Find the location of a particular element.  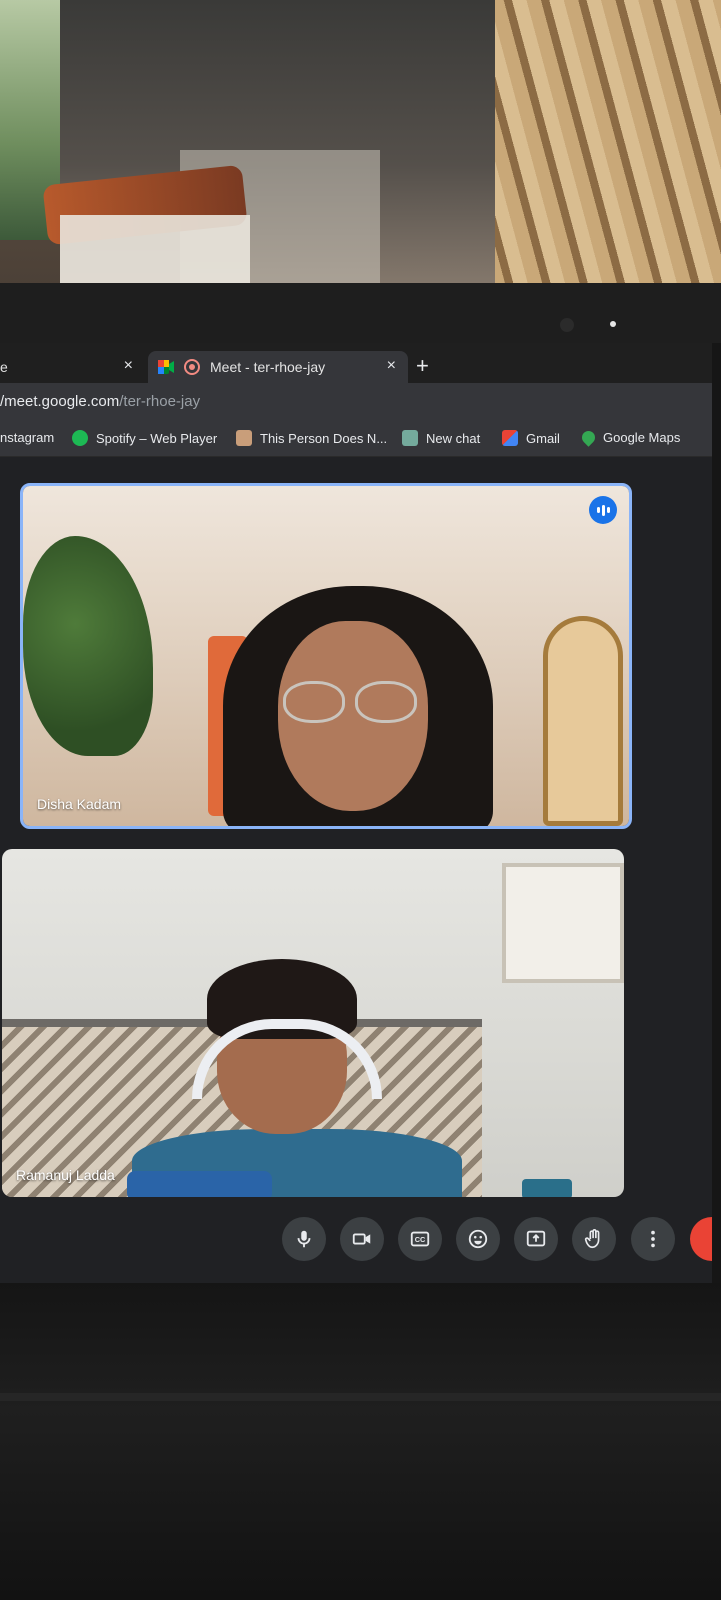

video-phone is located at coordinates (199, 1184).